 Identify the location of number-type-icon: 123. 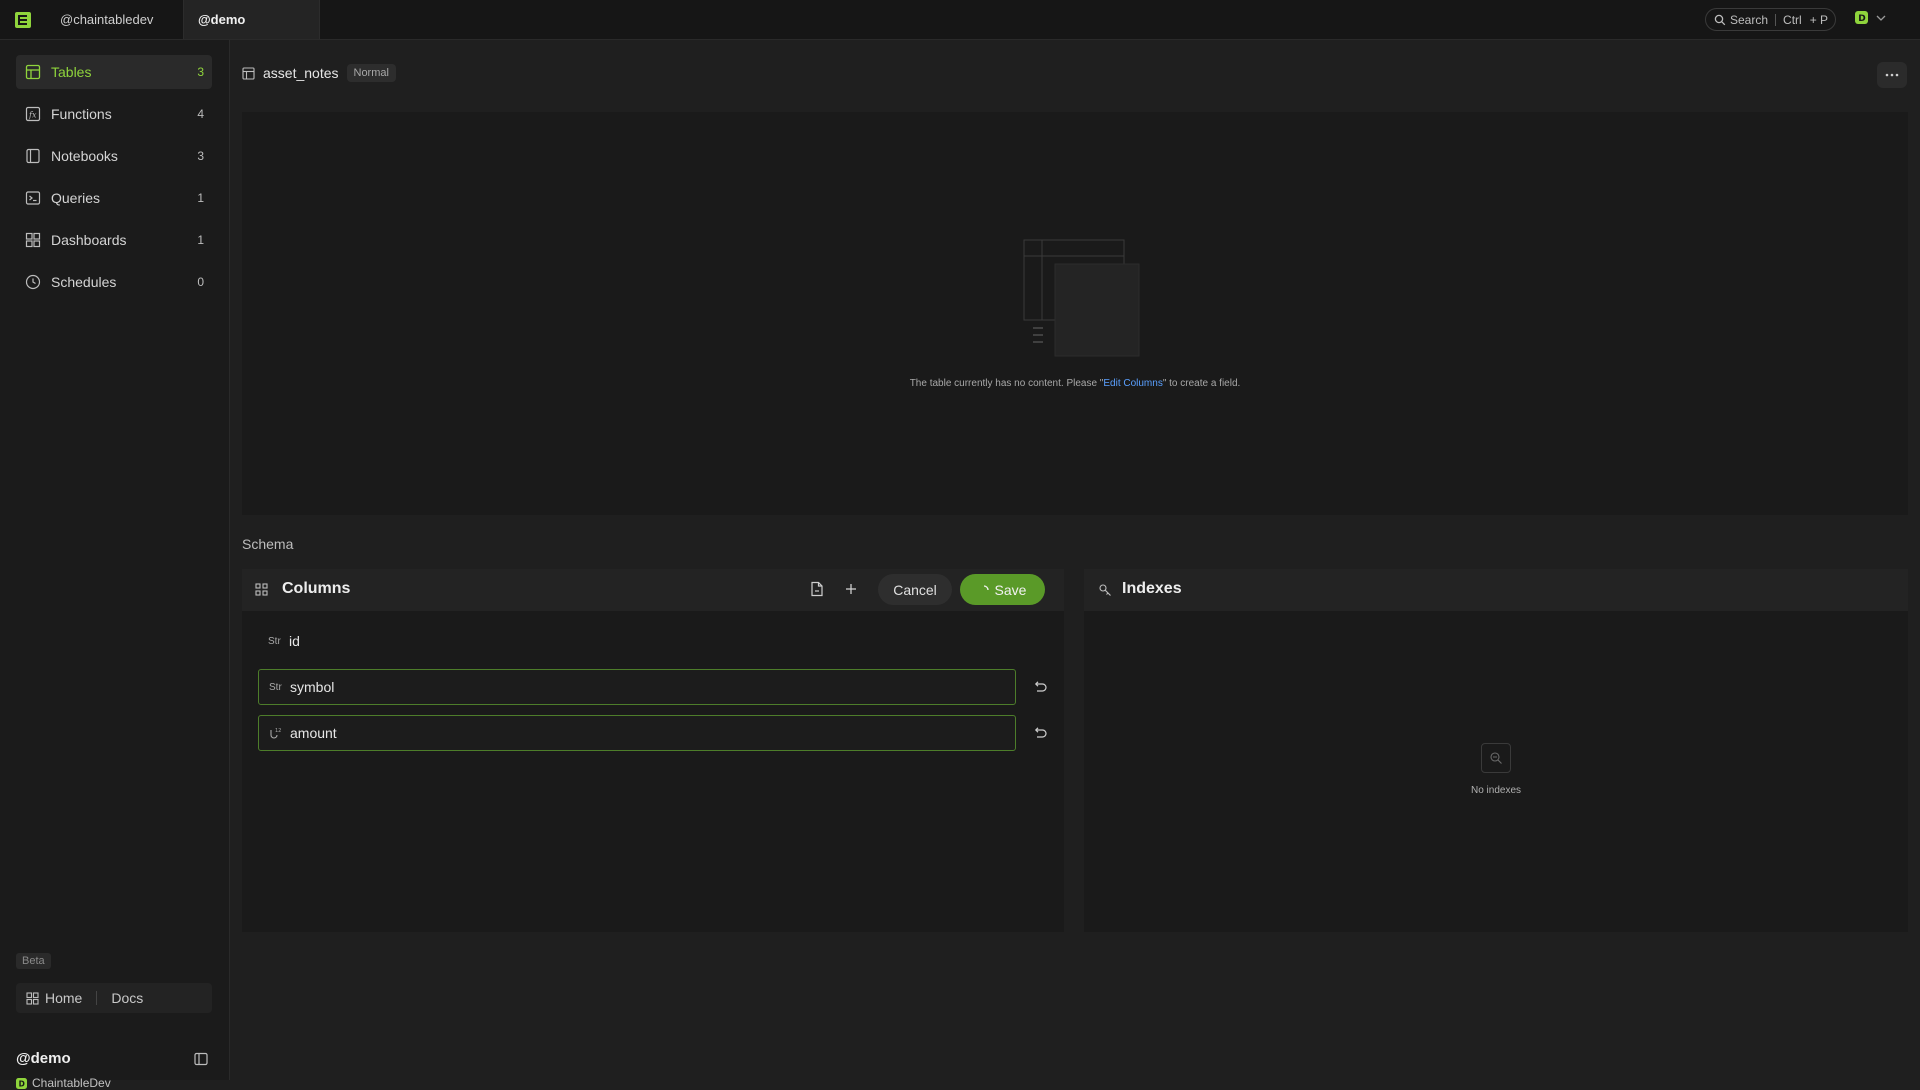
(279, 733).